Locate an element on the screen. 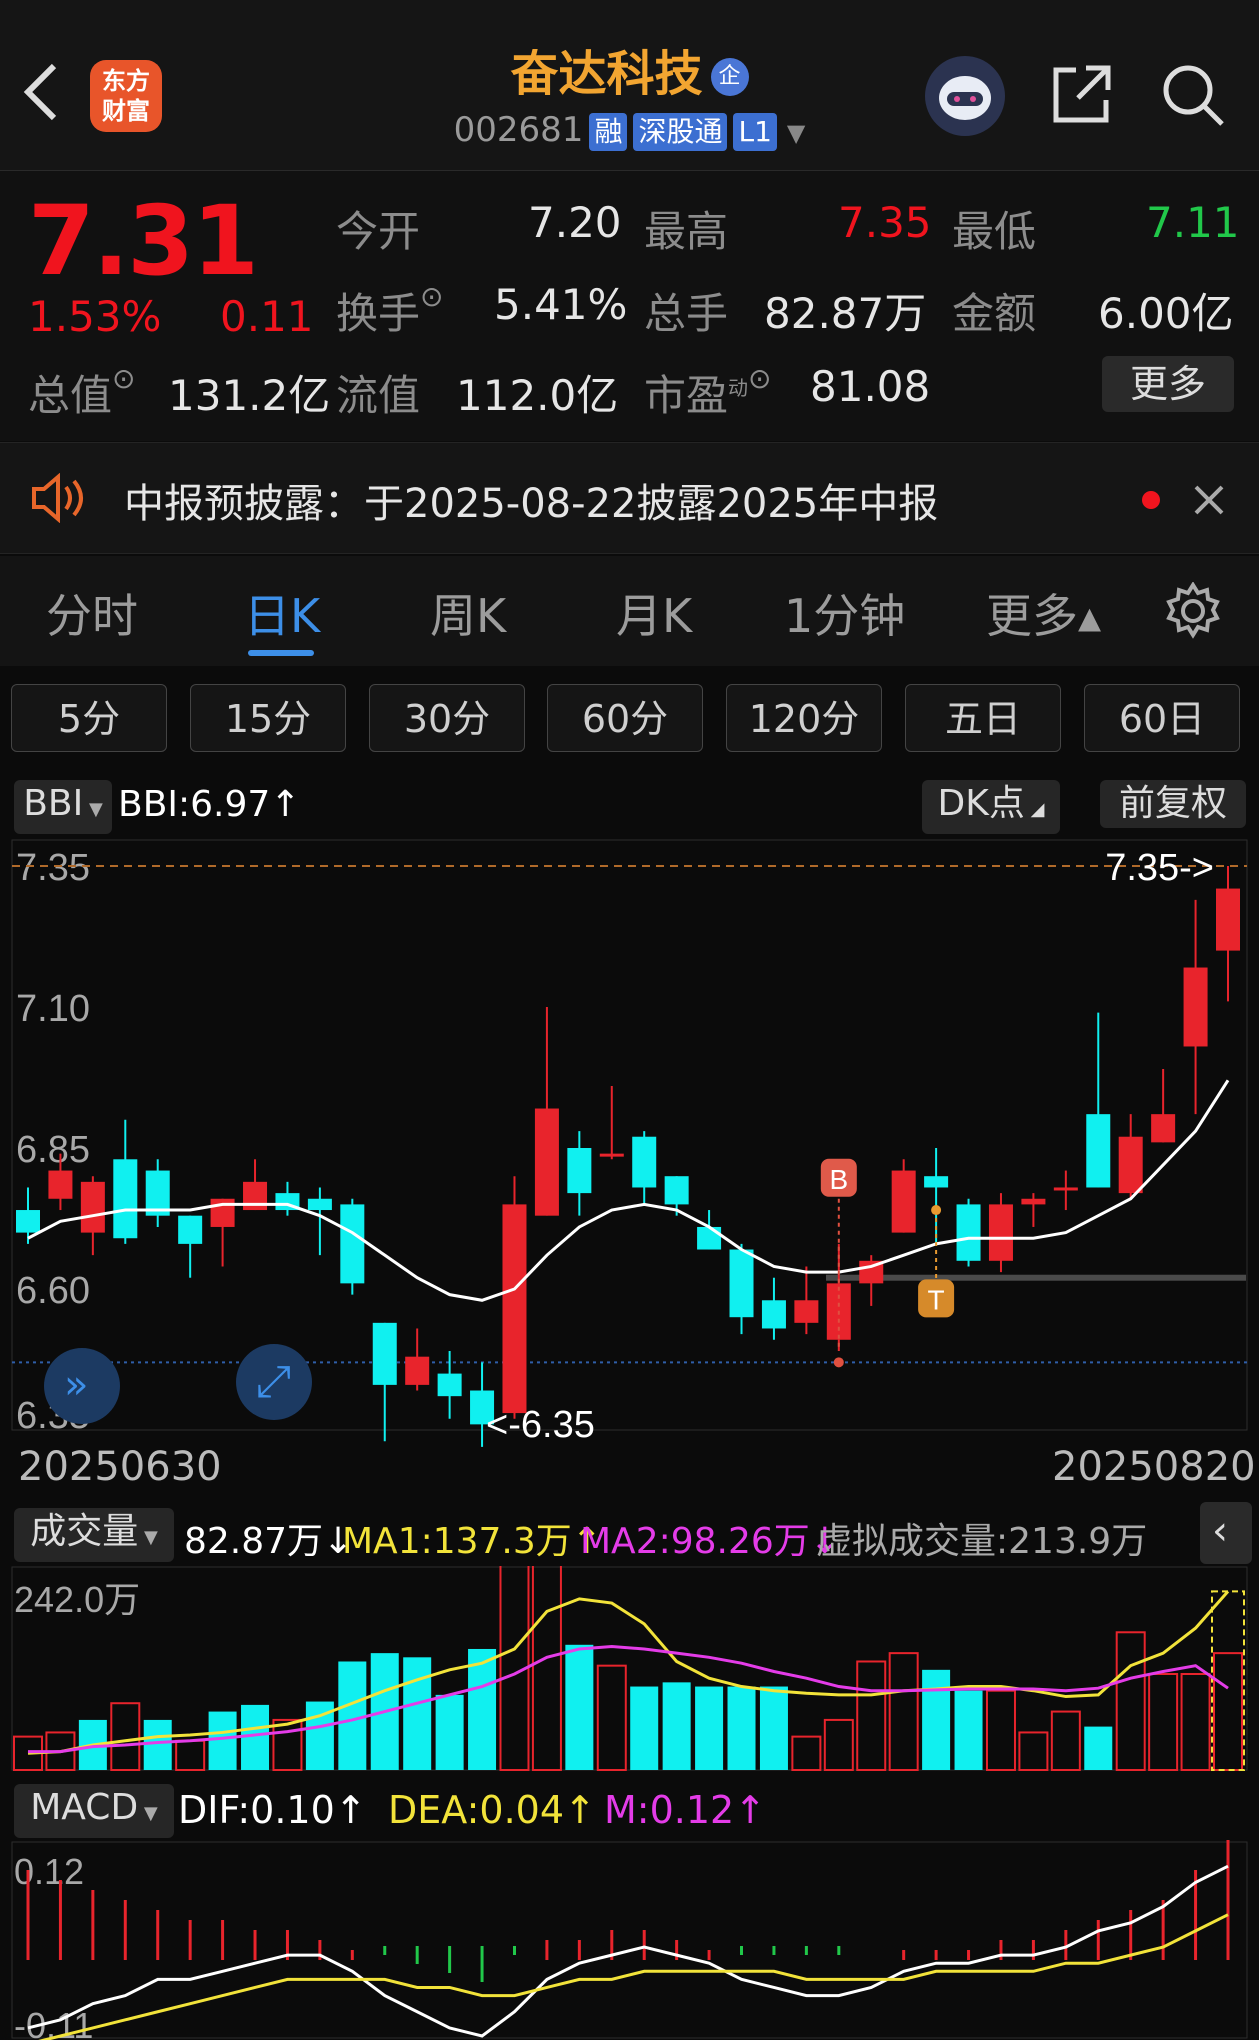  period-120m: 120分 is located at coordinates (804, 718).